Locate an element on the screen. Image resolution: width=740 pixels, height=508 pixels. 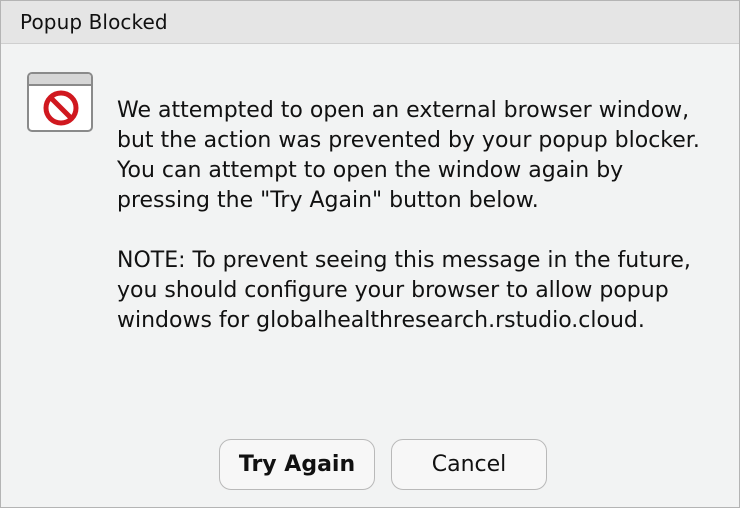
dialog-title: Popup Blocked is located at coordinates (94, 22).